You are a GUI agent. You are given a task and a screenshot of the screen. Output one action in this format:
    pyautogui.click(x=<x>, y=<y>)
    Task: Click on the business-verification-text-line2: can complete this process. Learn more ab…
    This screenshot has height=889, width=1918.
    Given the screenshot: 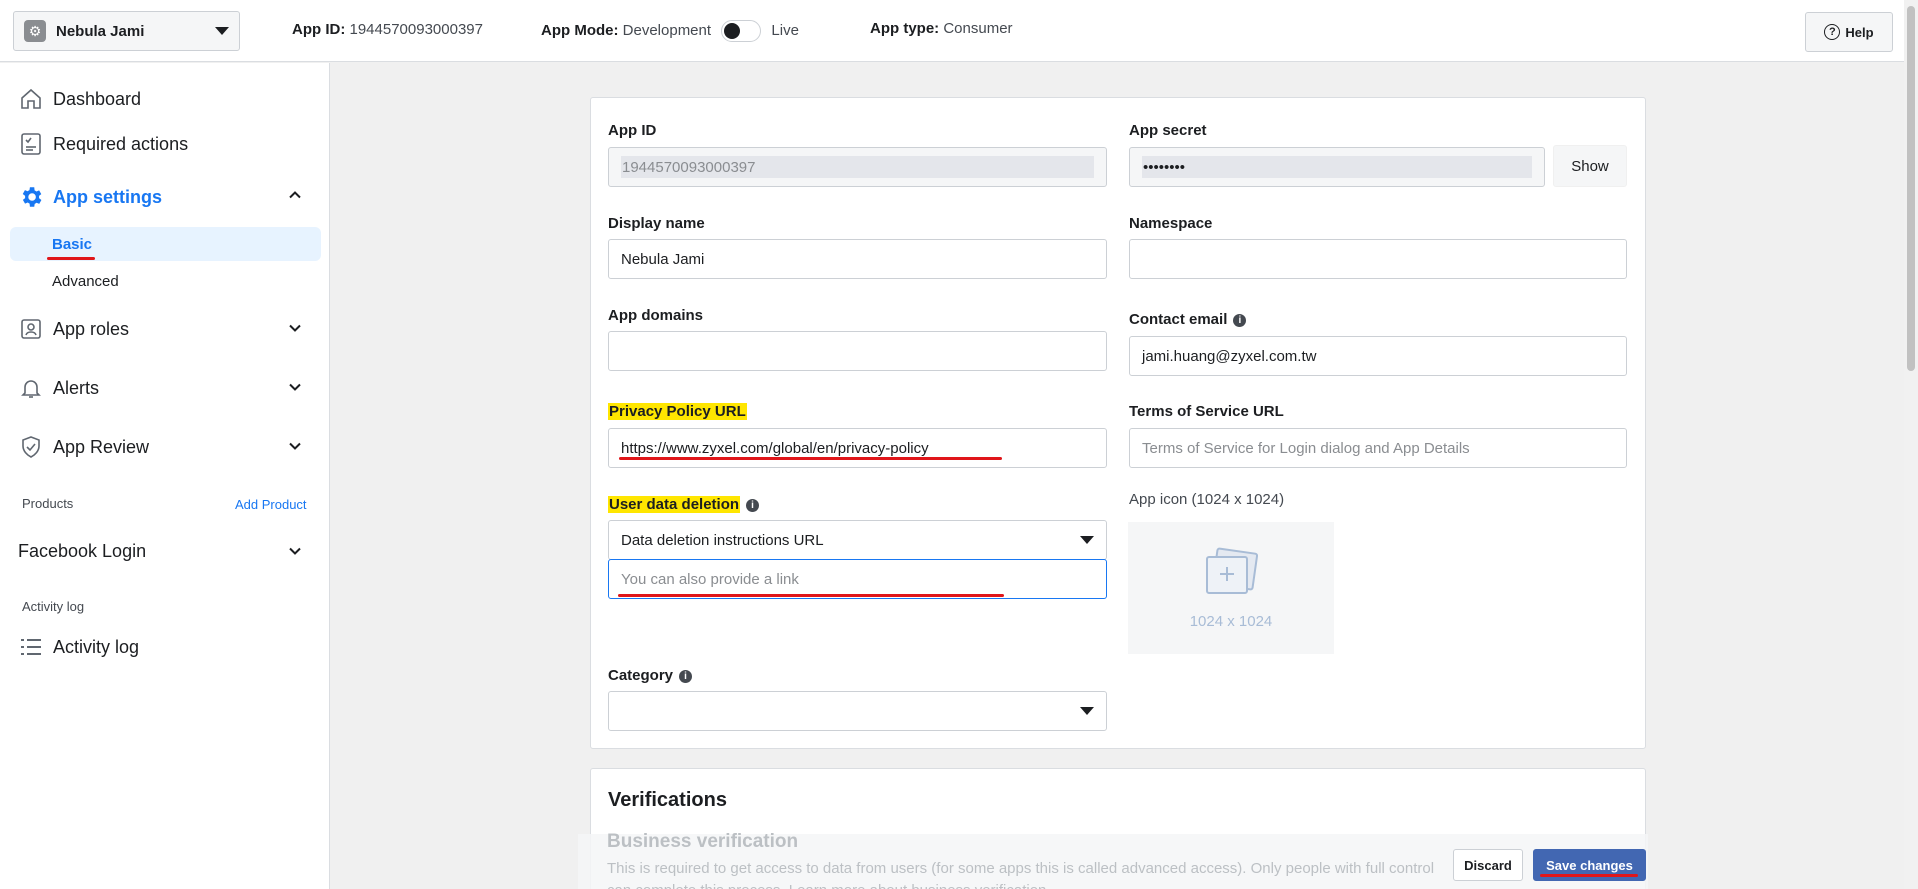 What is the action you would take?
    pyautogui.click(x=1067, y=884)
    